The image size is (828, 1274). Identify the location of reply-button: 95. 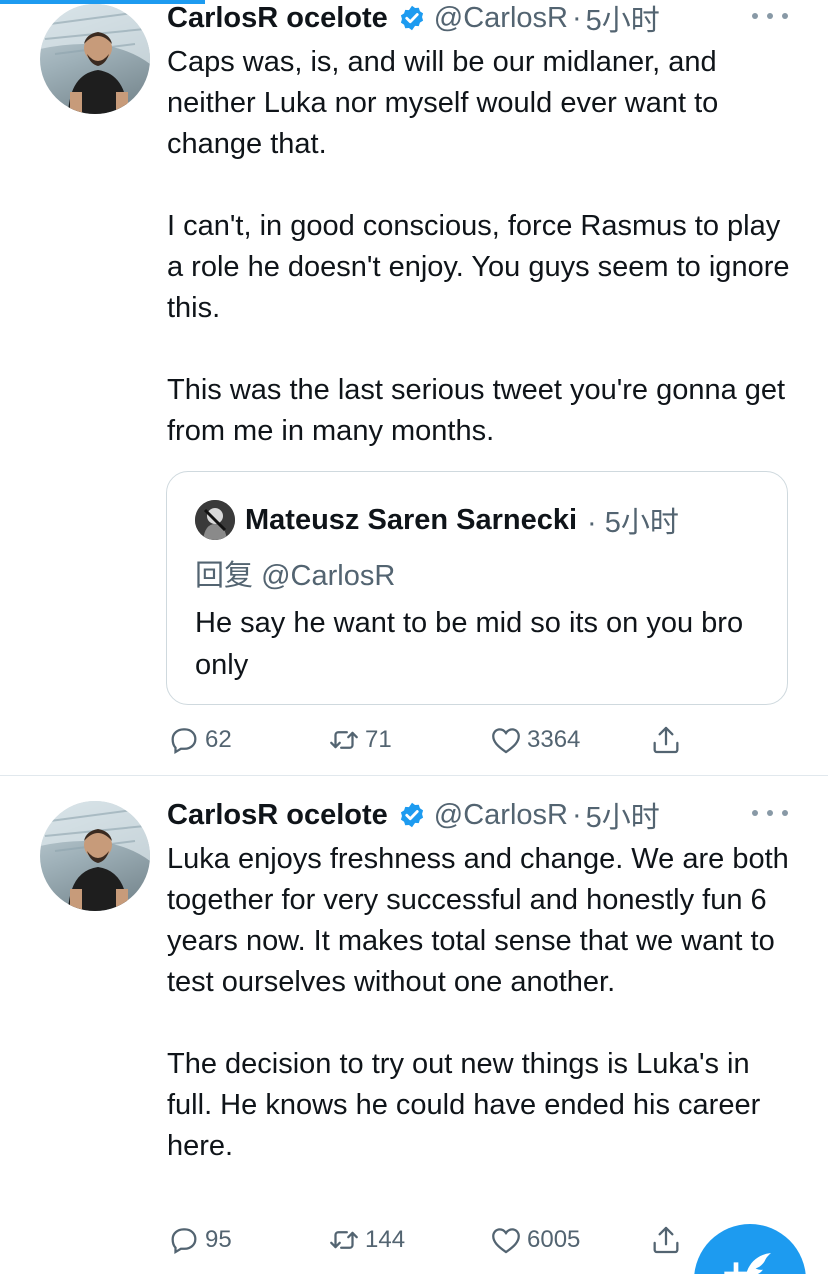
(199, 1240).